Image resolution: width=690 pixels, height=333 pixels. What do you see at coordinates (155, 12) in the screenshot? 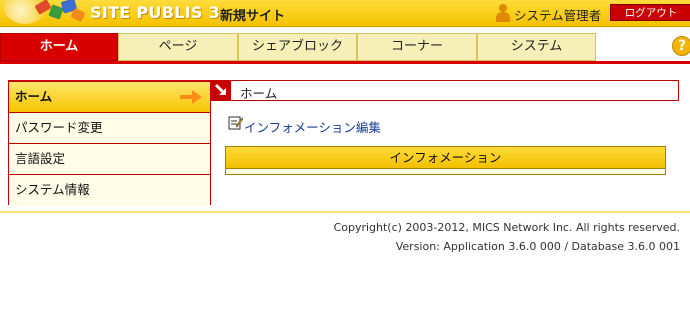
I see `brand-name: SITE PUBLIS 3` at bounding box center [155, 12].